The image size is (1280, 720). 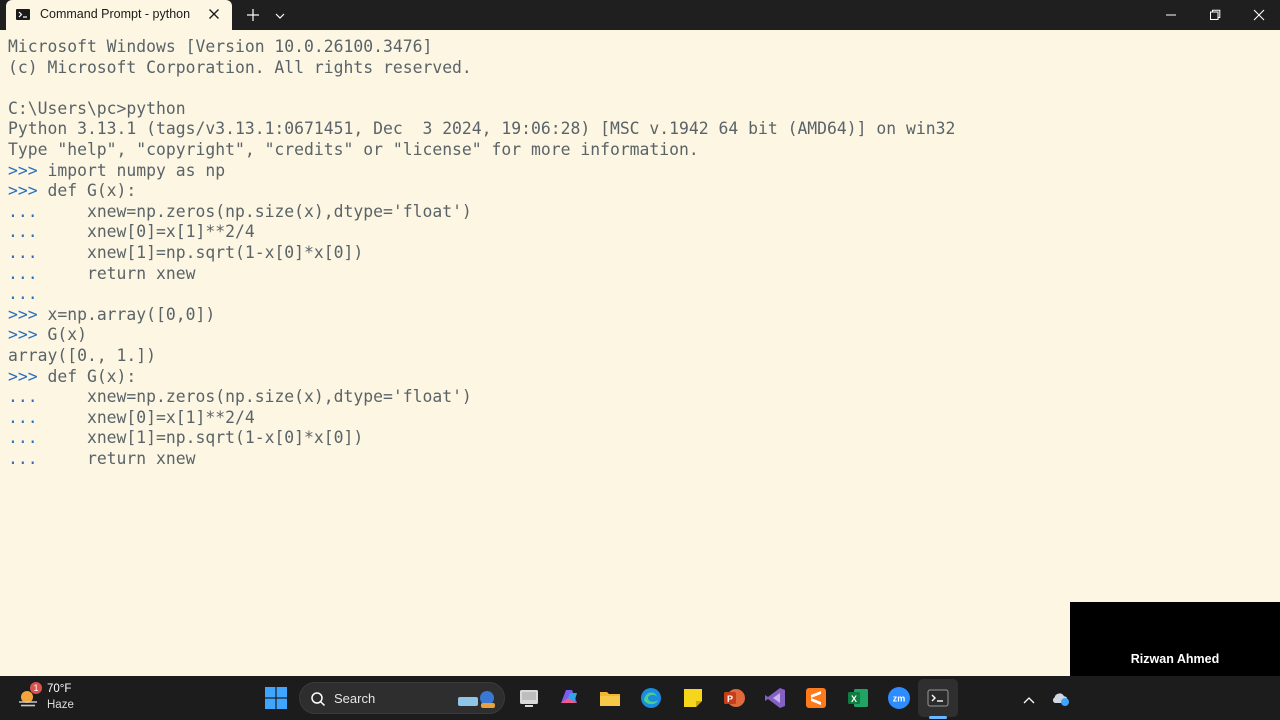 What do you see at coordinates (481, 335) in the screenshot?
I see `terminal-line: >>> G(x)` at bounding box center [481, 335].